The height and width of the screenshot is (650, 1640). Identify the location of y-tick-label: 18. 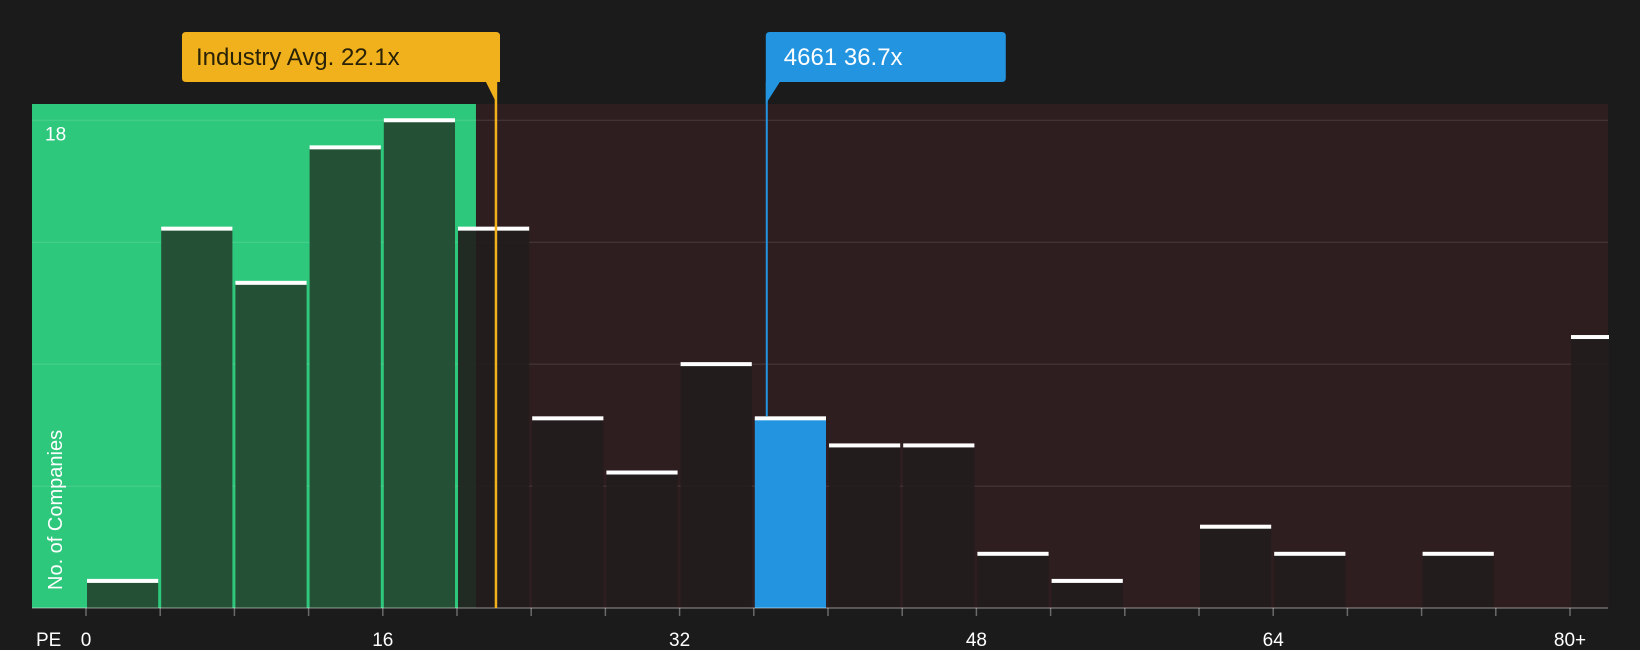
(55, 134).